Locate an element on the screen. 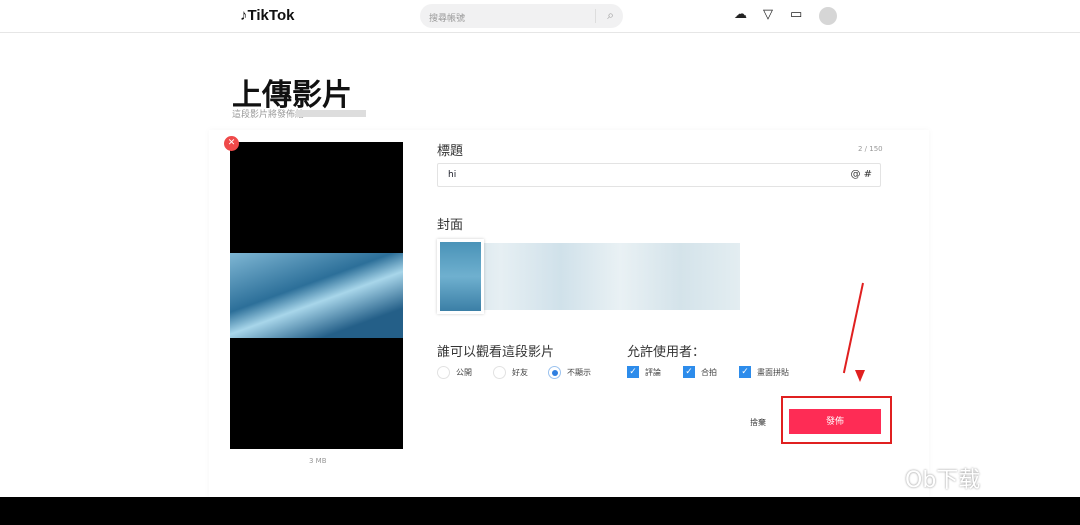 The image size is (1080, 525). search-input: 搜尋帳號 ⌕ is located at coordinates (521, 16).